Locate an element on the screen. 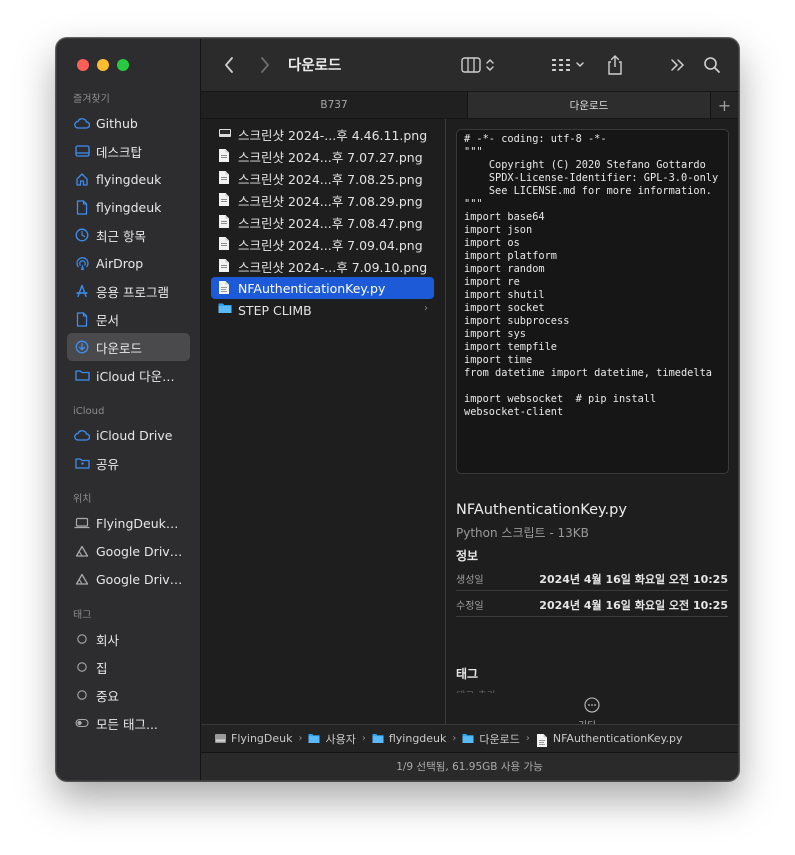  view-mode-button is located at coordinates (478, 65).